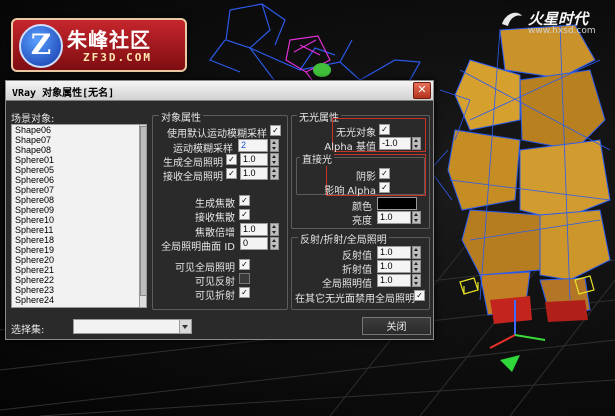 The width and height of the screenshot is (615, 416). Describe the element at coordinates (384, 187) in the screenshot. I see `affect-alpha-checkbox: ✓` at that location.